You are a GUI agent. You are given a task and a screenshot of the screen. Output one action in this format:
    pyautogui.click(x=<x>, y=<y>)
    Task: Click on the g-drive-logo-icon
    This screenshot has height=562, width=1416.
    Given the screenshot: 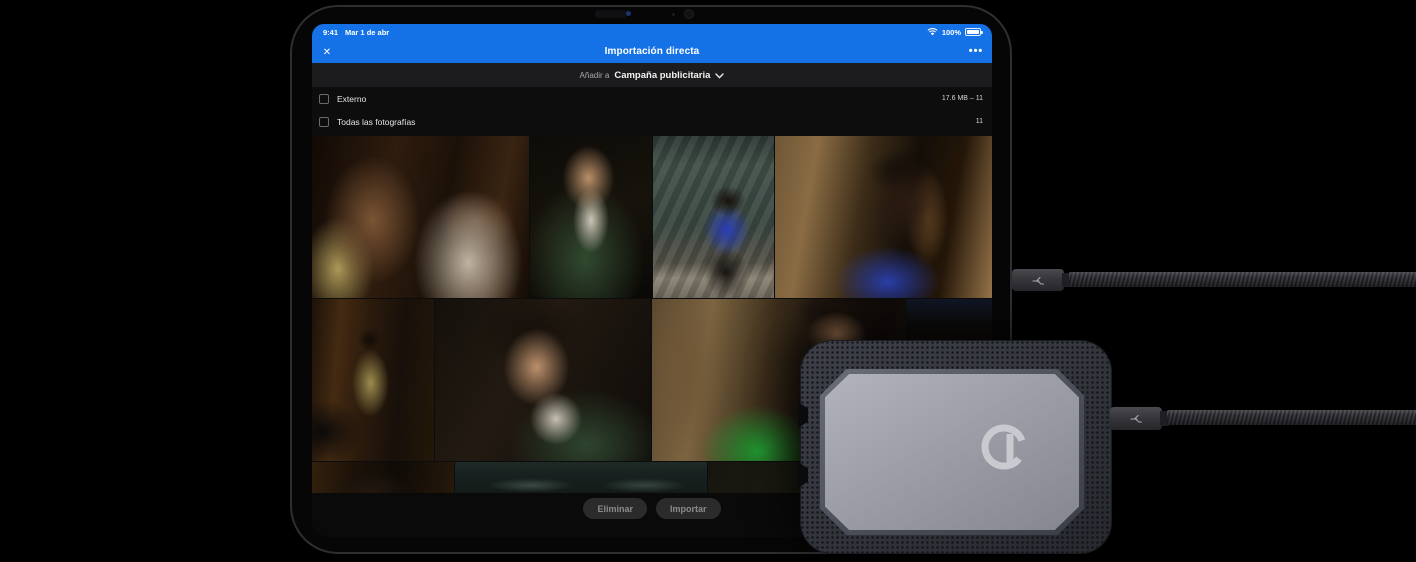 What is the action you would take?
    pyautogui.click(x=1004, y=447)
    